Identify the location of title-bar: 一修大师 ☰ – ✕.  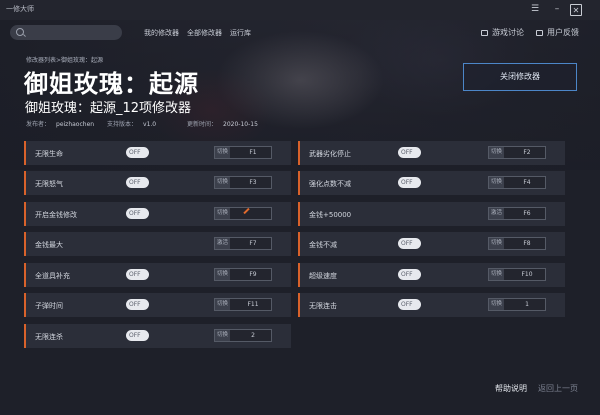
(300, 10).